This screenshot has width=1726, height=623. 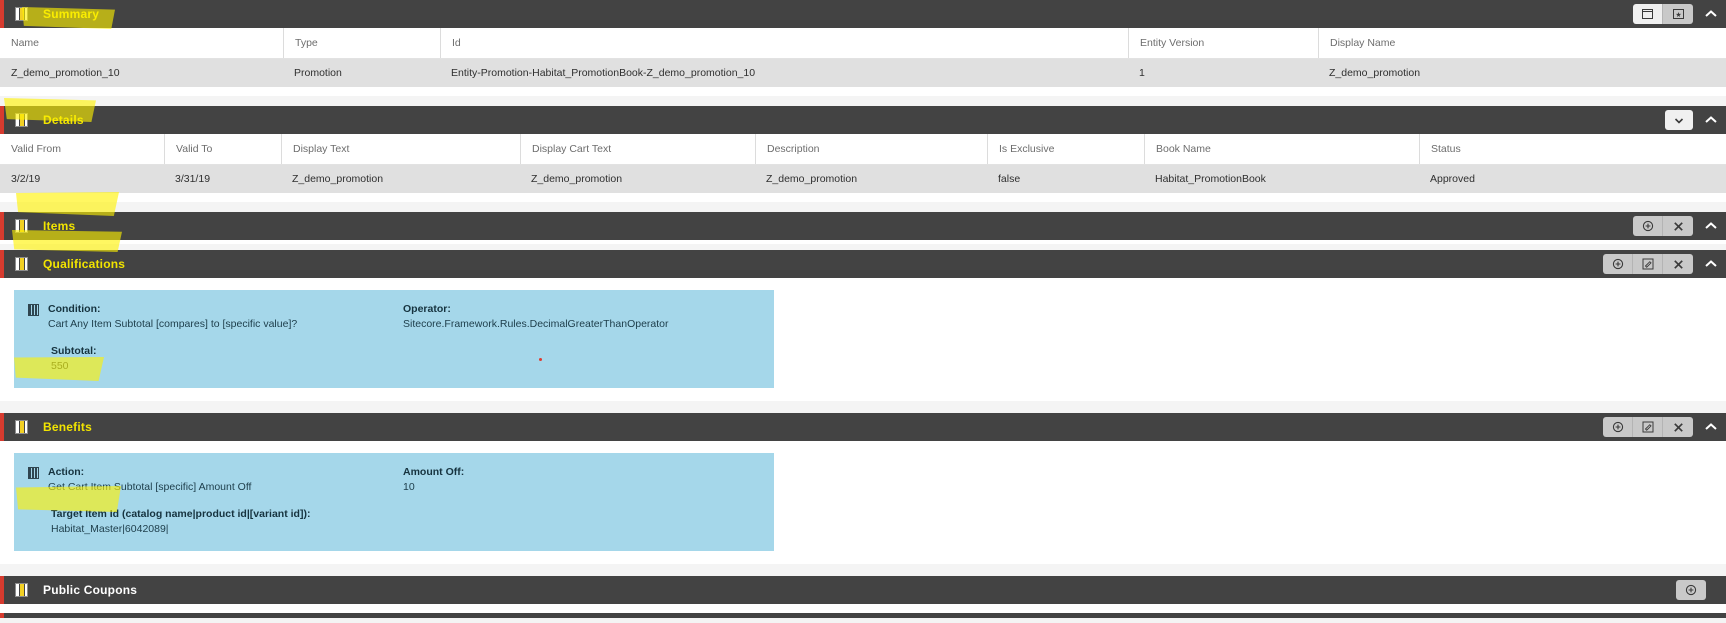 What do you see at coordinates (871, 149) in the screenshot?
I see `details-col-description: Description` at bounding box center [871, 149].